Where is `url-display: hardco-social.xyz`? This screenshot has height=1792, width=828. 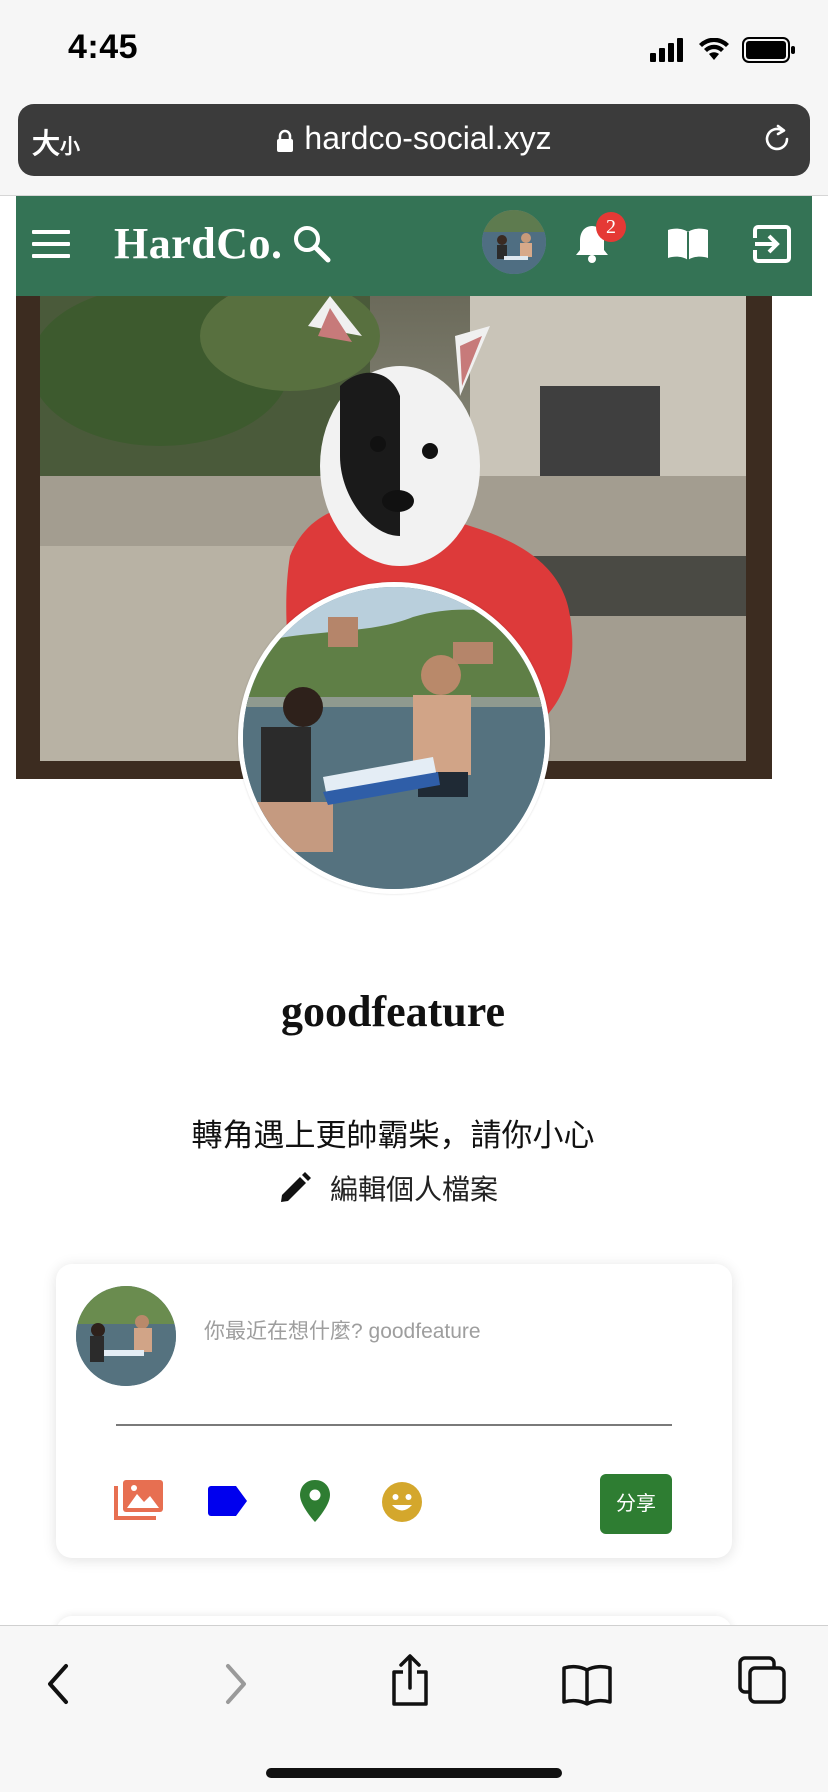
url-display: hardco-social.xyz is located at coordinates (414, 138).